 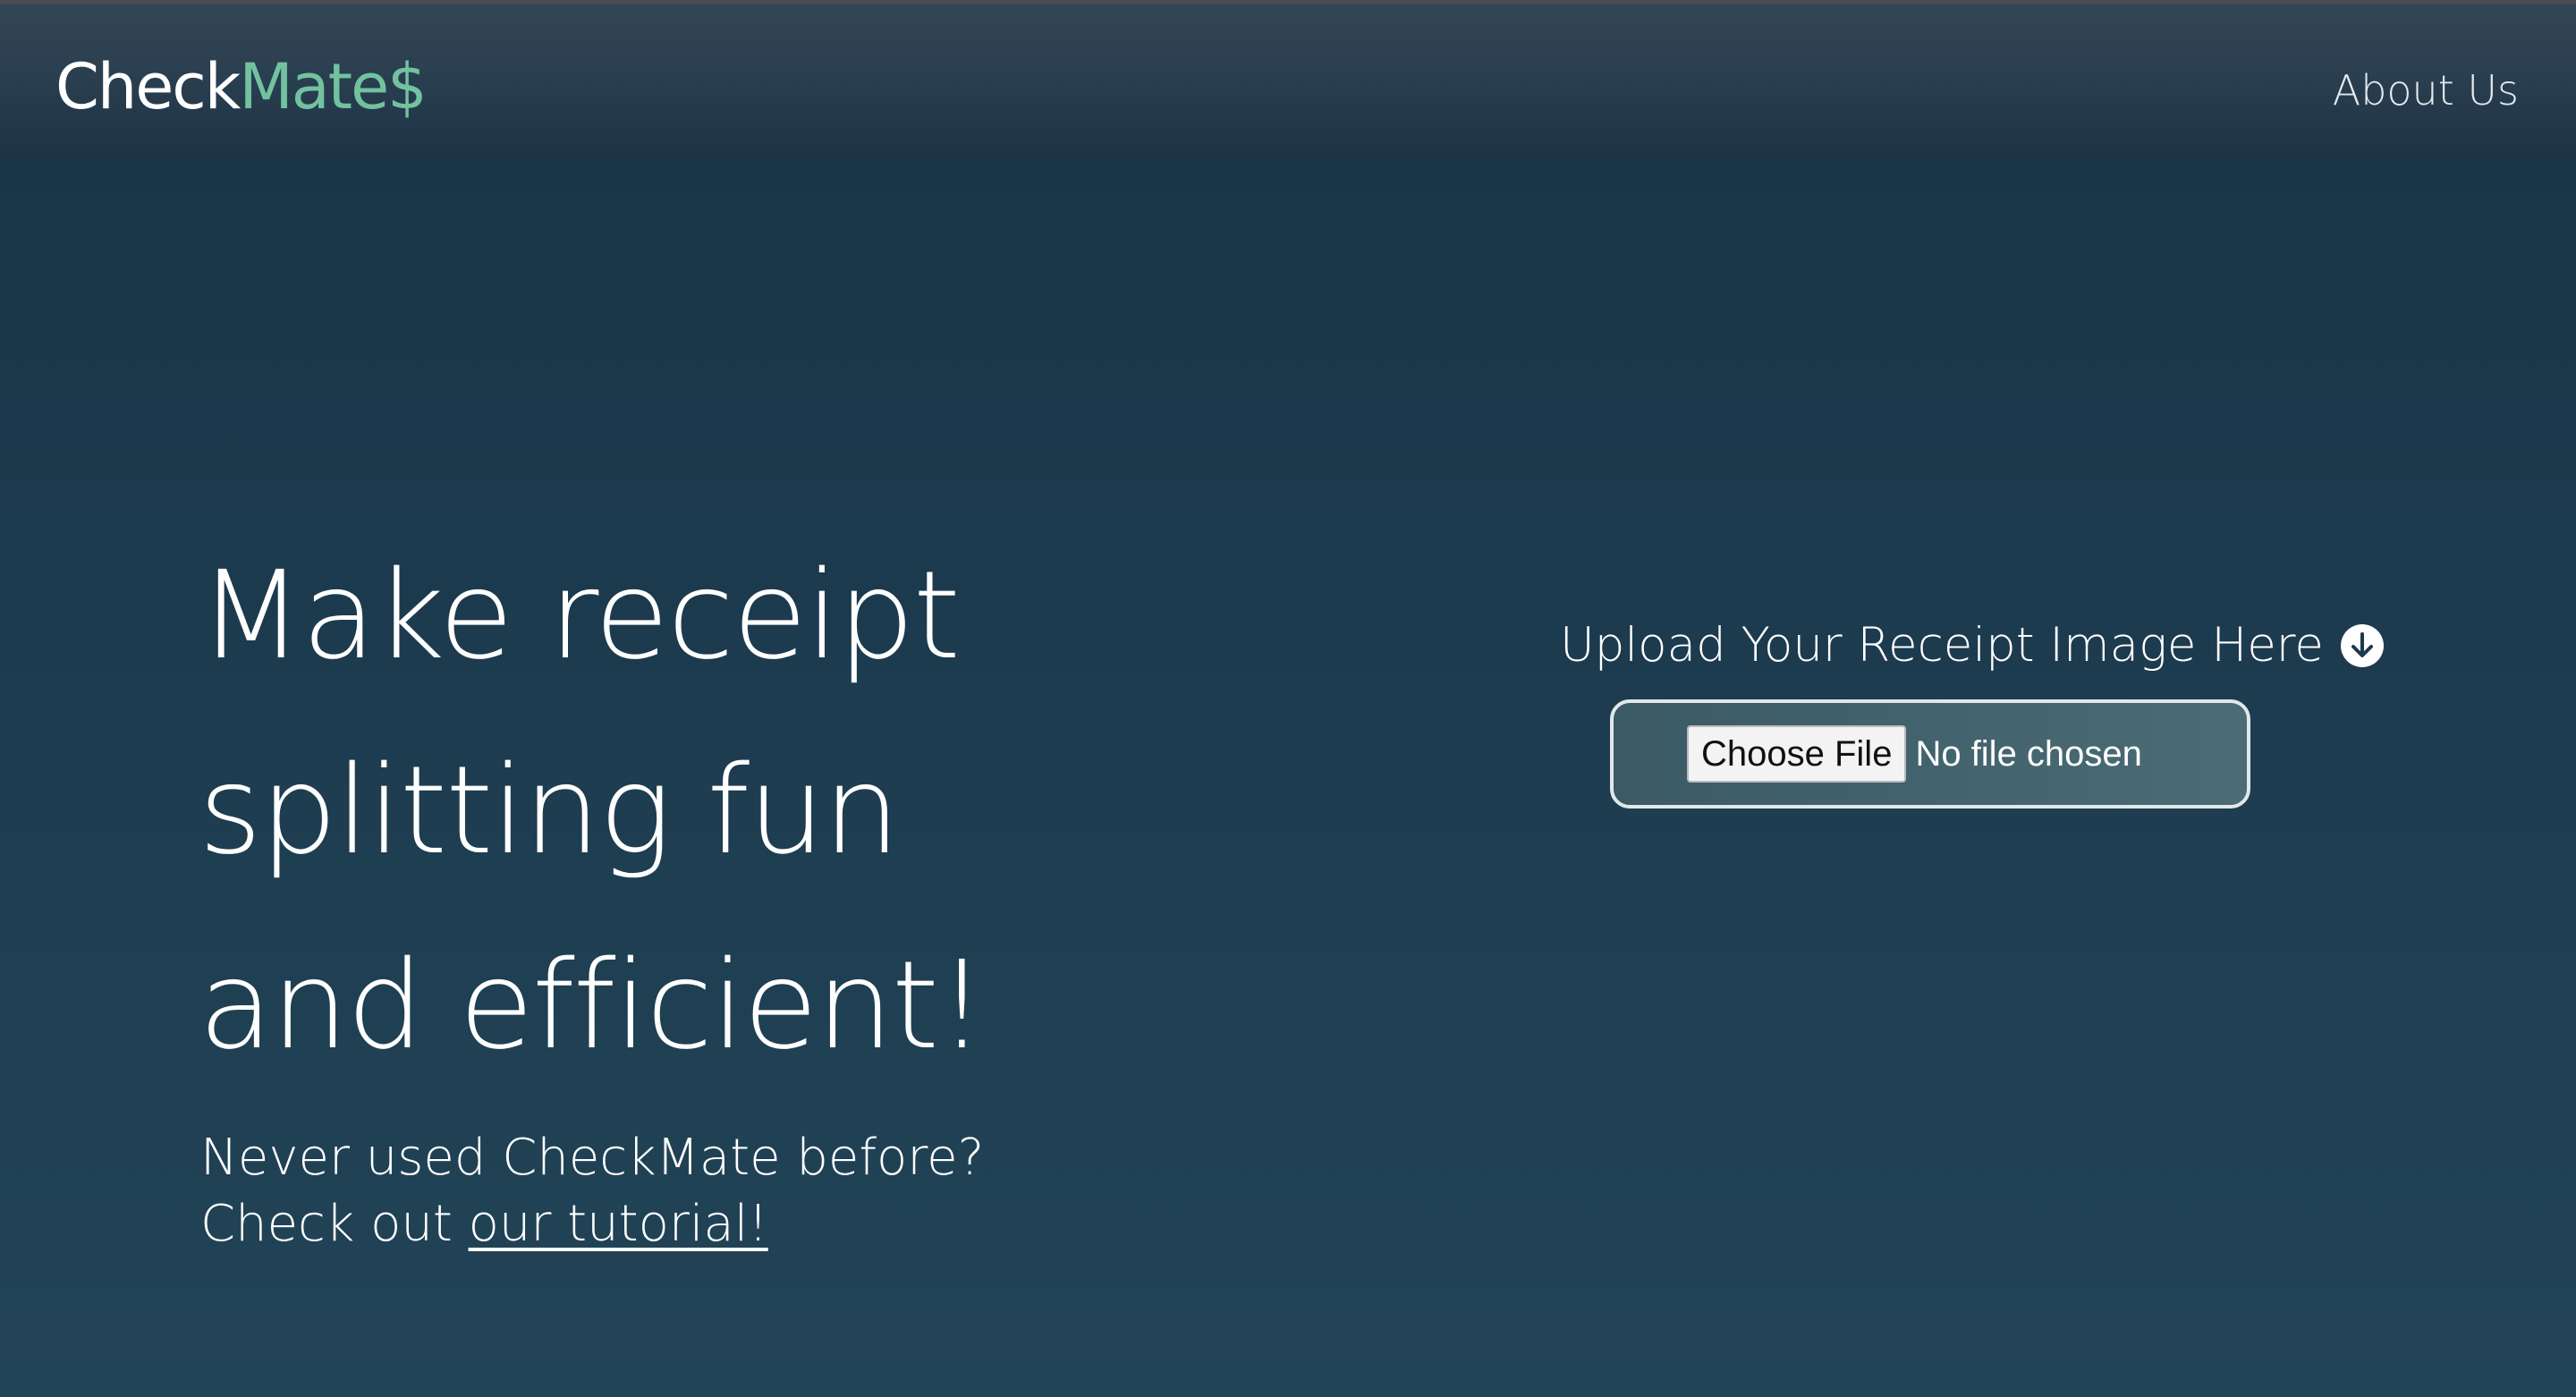 I want to click on brand-logo: CheckMate$, so click(x=241, y=87).